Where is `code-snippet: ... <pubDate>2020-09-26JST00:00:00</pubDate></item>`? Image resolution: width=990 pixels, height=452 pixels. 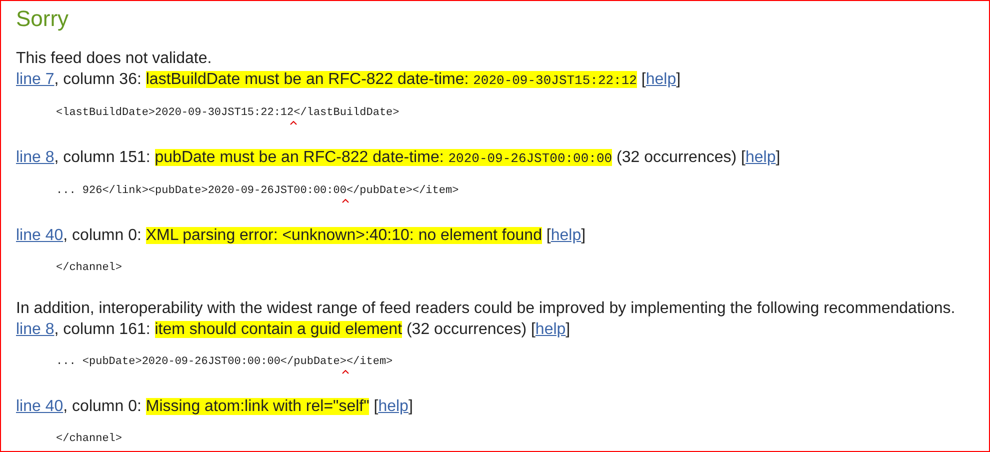 code-snippet: ... <pubDate>2020-09-26JST00:00:00</pubDate></item> is located at coordinates (224, 362).